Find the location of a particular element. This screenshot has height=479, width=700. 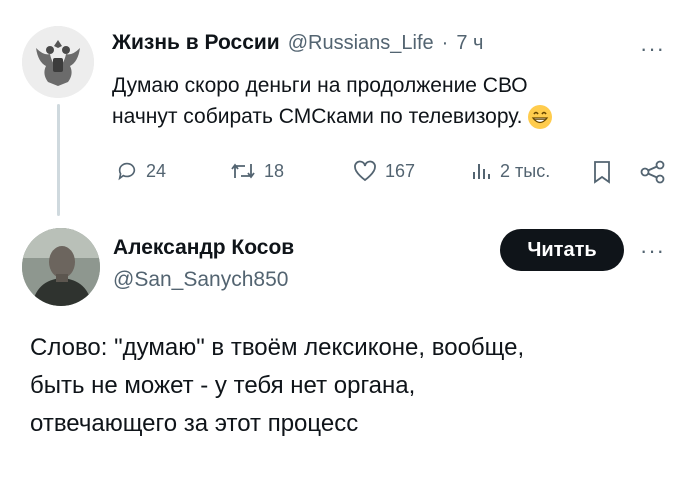

reply-text-line: быть не может - у тебя нет органа, is located at coordinates (223, 385).